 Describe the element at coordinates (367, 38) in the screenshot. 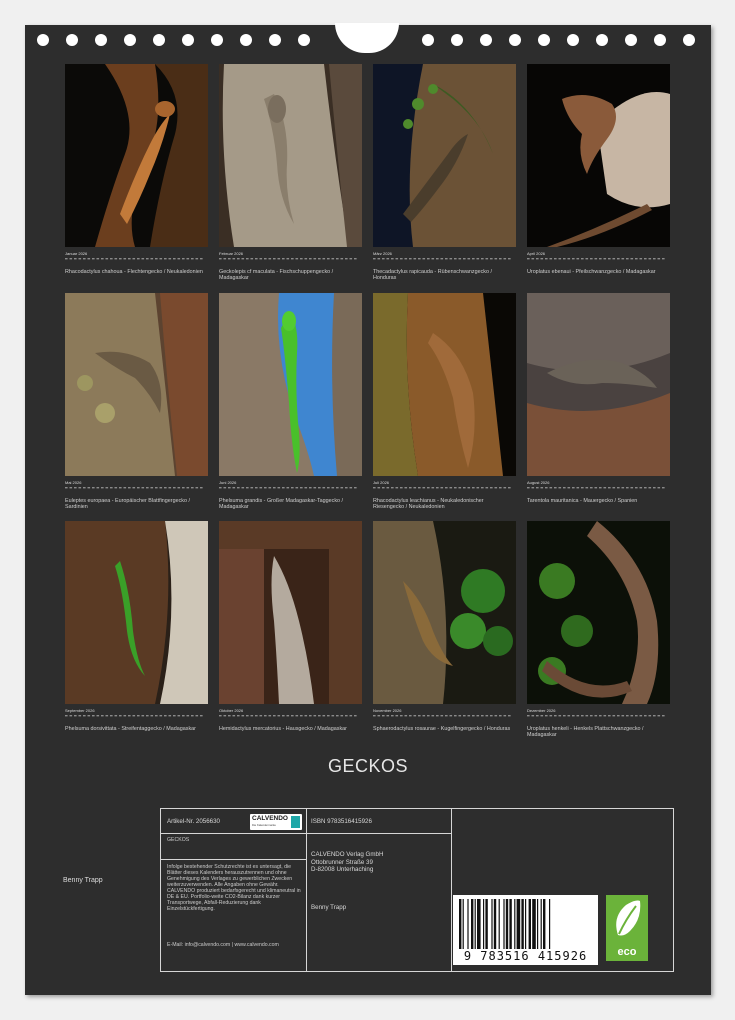

I see `hanger-notch` at that location.